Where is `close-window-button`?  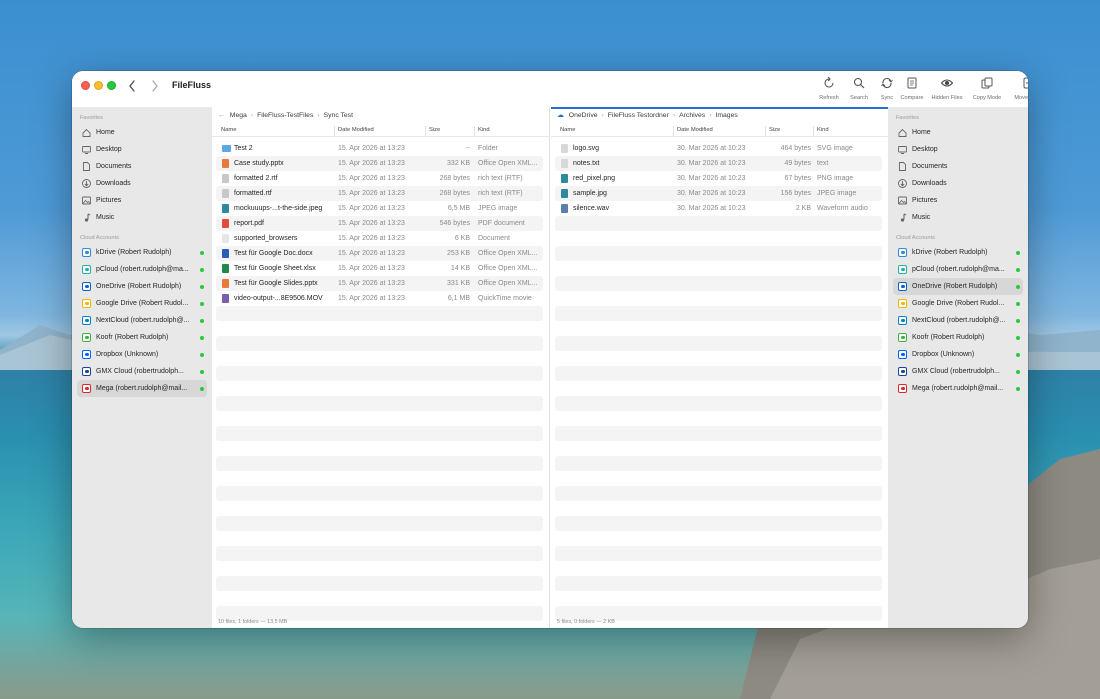
close-window-button is located at coordinates (85, 85).